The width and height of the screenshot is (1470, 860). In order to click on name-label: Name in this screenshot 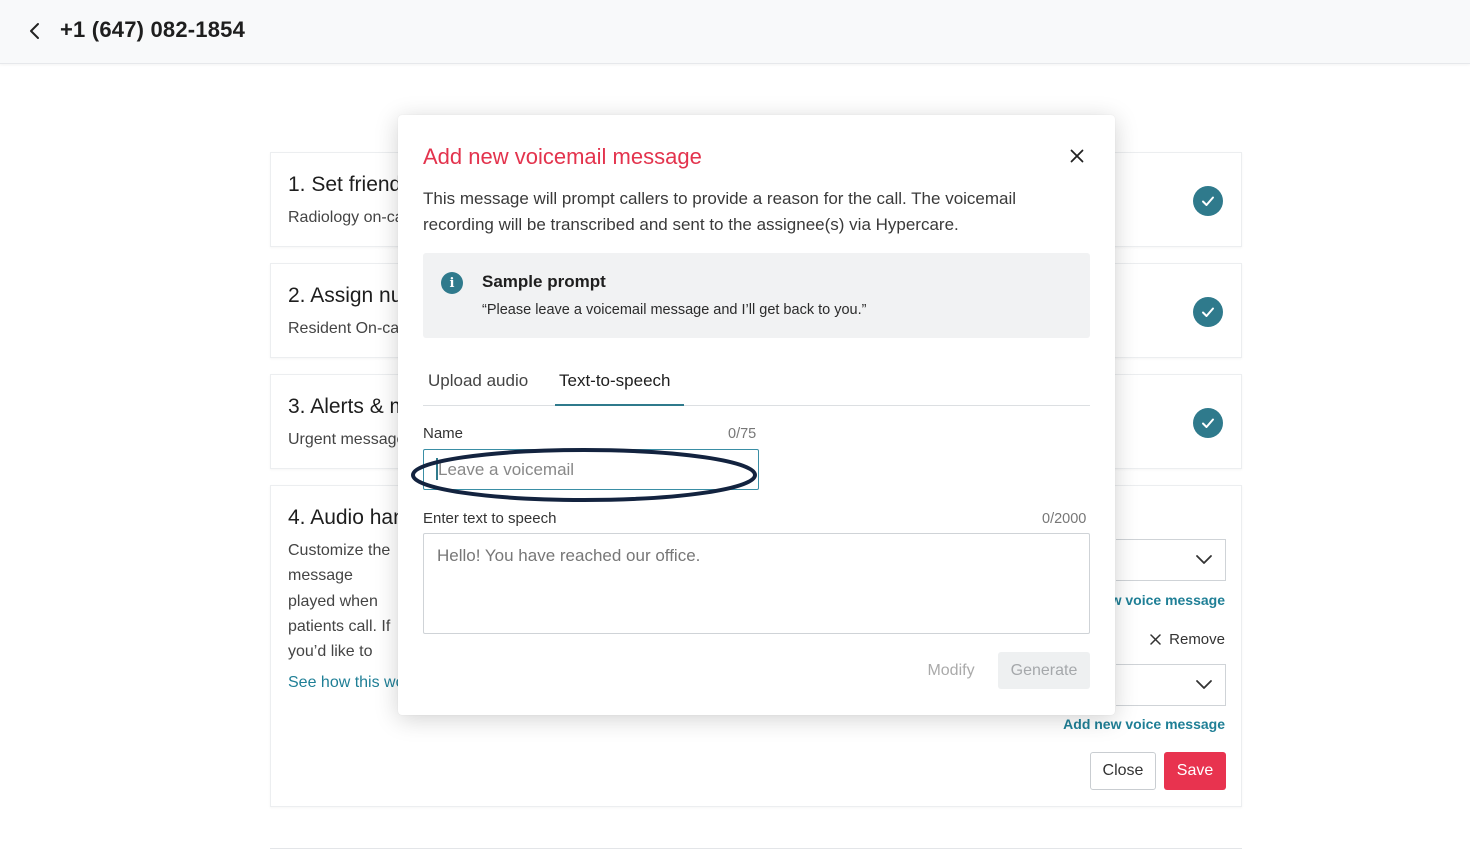, I will do `click(443, 433)`.